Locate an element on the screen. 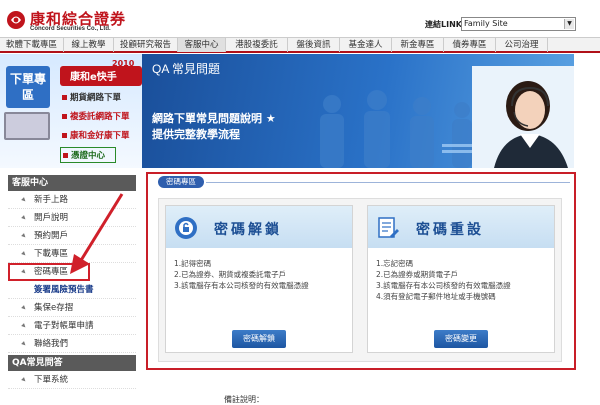 This screenshot has height=405, width=600. remark-label: 備註說明： is located at coordinates (244, 399).